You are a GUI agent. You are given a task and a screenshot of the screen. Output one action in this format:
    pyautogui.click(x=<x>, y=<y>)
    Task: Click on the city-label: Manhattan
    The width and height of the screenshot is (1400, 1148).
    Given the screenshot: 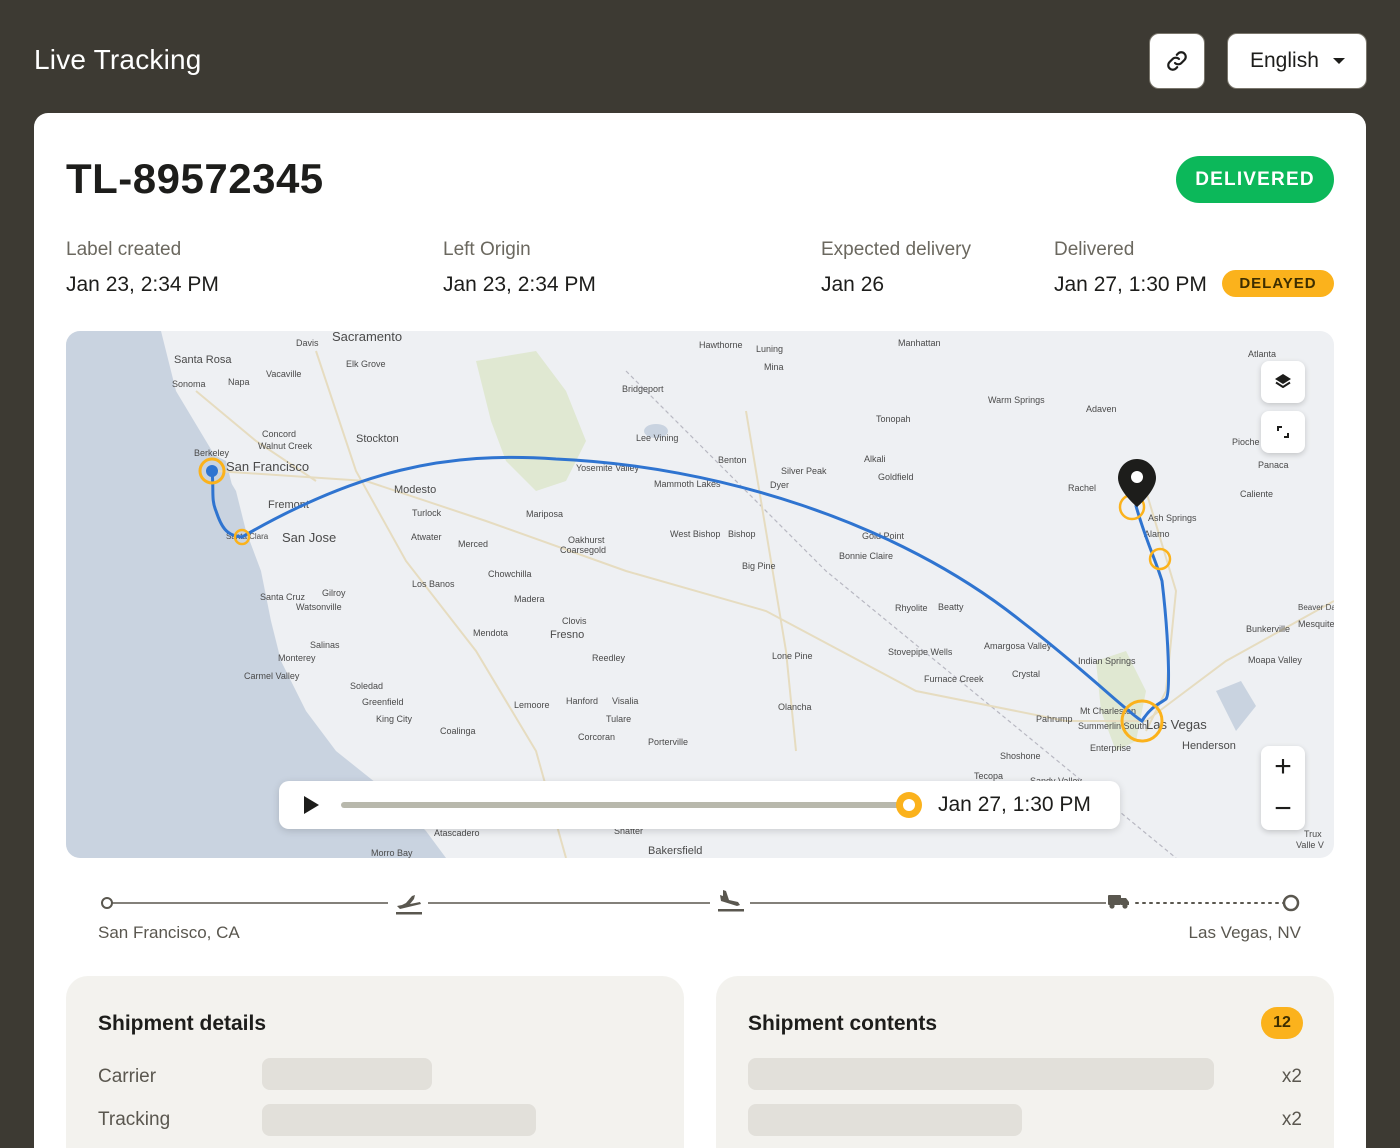 What is the action you would take?
    pyautogui.click(x=919, y=343)
    